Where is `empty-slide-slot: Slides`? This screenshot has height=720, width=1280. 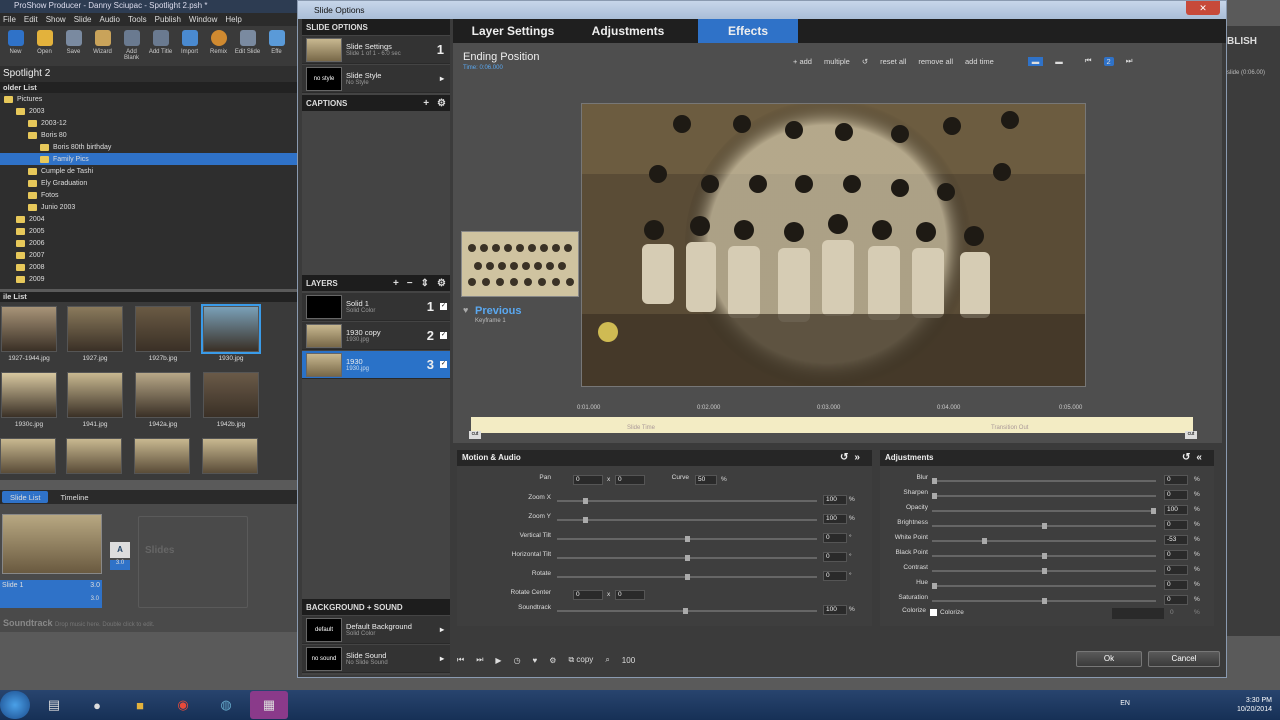
empty-slide-slot: Slides is located at coordinates (193, 562).